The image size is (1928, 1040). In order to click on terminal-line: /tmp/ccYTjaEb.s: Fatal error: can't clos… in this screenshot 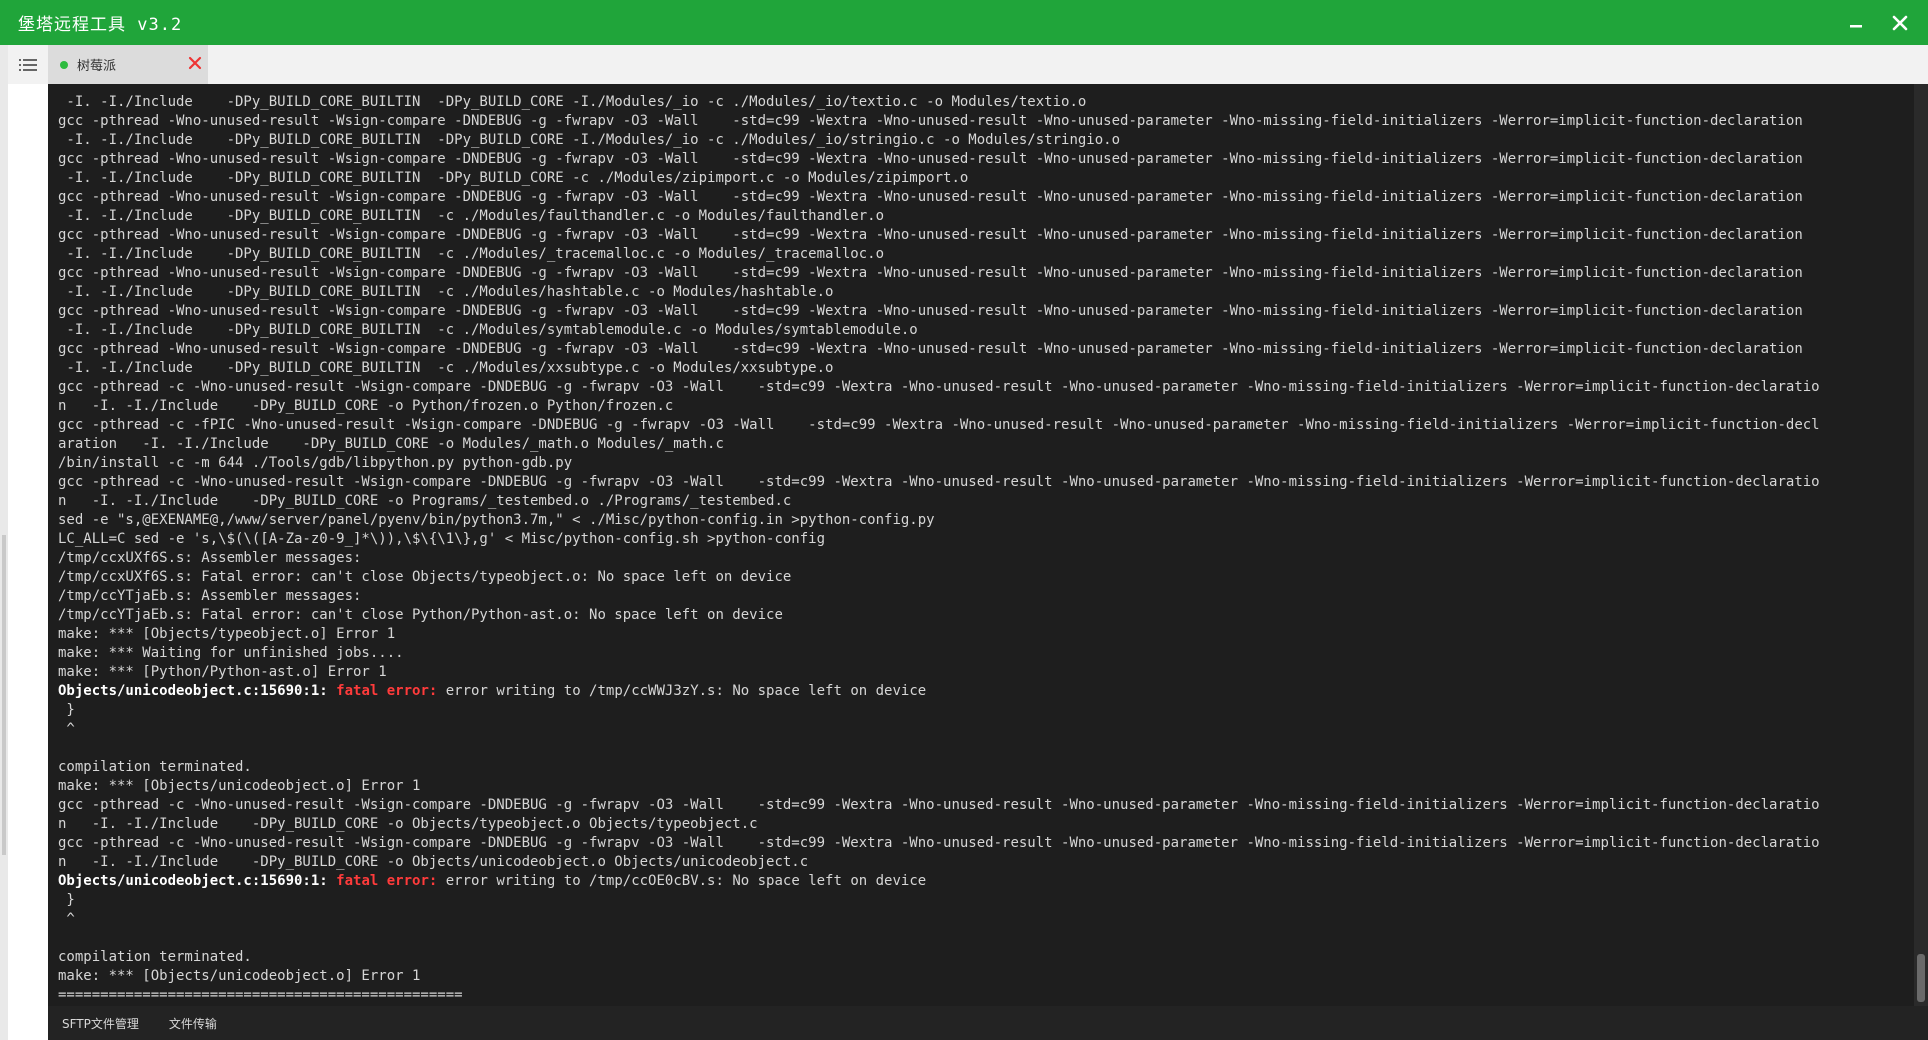, I will do `click(983, 615)`.